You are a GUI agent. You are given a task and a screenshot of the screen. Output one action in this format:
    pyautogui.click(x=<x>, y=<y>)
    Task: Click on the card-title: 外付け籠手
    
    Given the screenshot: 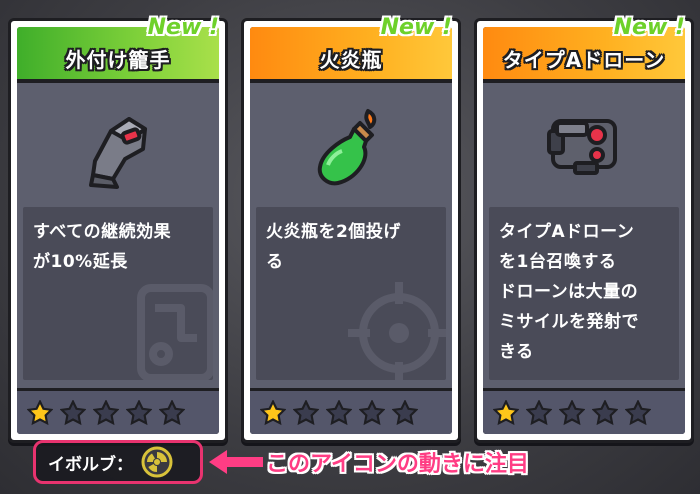 What is the action you would take?
    pyautogui.click(x=118, y=60)
    